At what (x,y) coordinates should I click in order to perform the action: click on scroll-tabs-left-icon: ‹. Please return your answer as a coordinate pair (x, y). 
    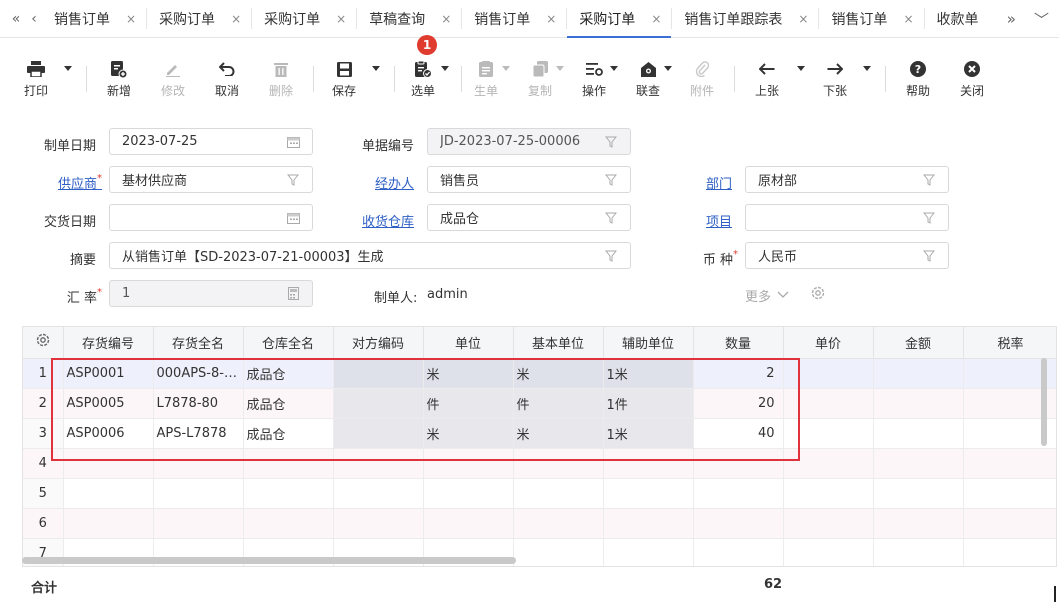
    Looking at the image, I should click on (34, 18).